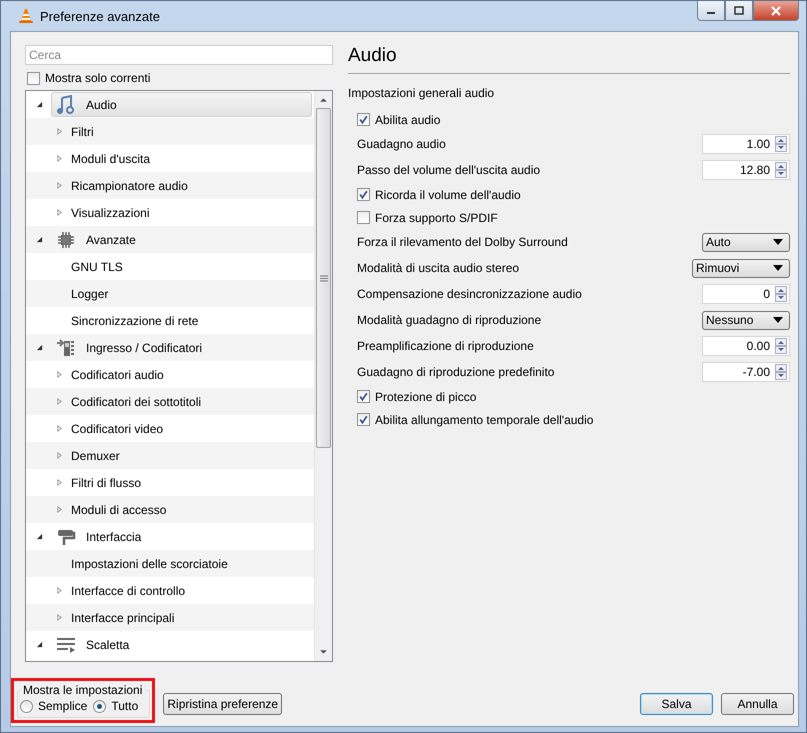 This screenshot has height=733, width=807. What do you see at coordinates (449, 320) in the screenshot?
I see `setting-label: Modalità guadagno di riproduzione` at bounding box center [449, 320].